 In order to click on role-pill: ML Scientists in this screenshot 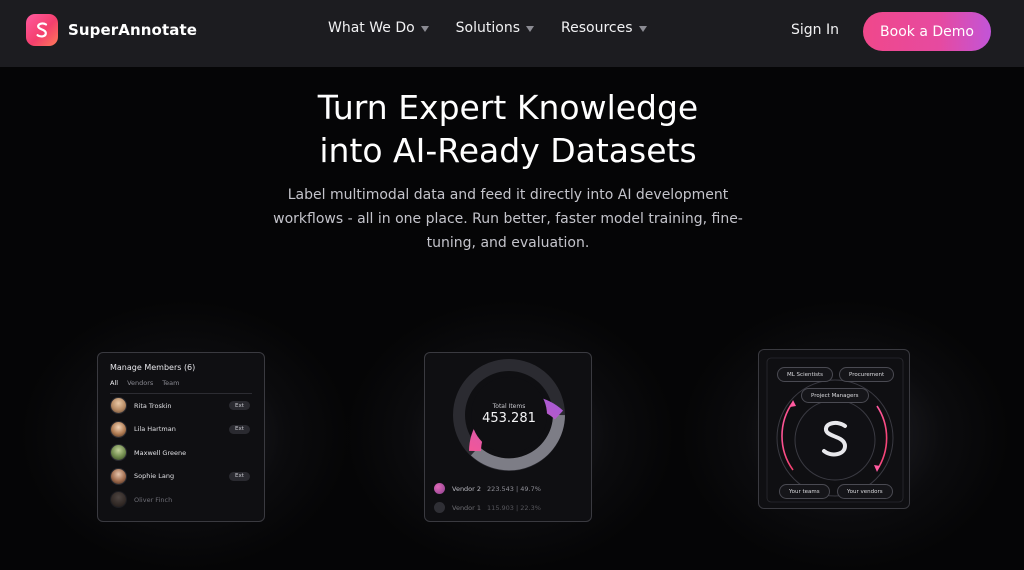, I will do `click(805, 374)`.